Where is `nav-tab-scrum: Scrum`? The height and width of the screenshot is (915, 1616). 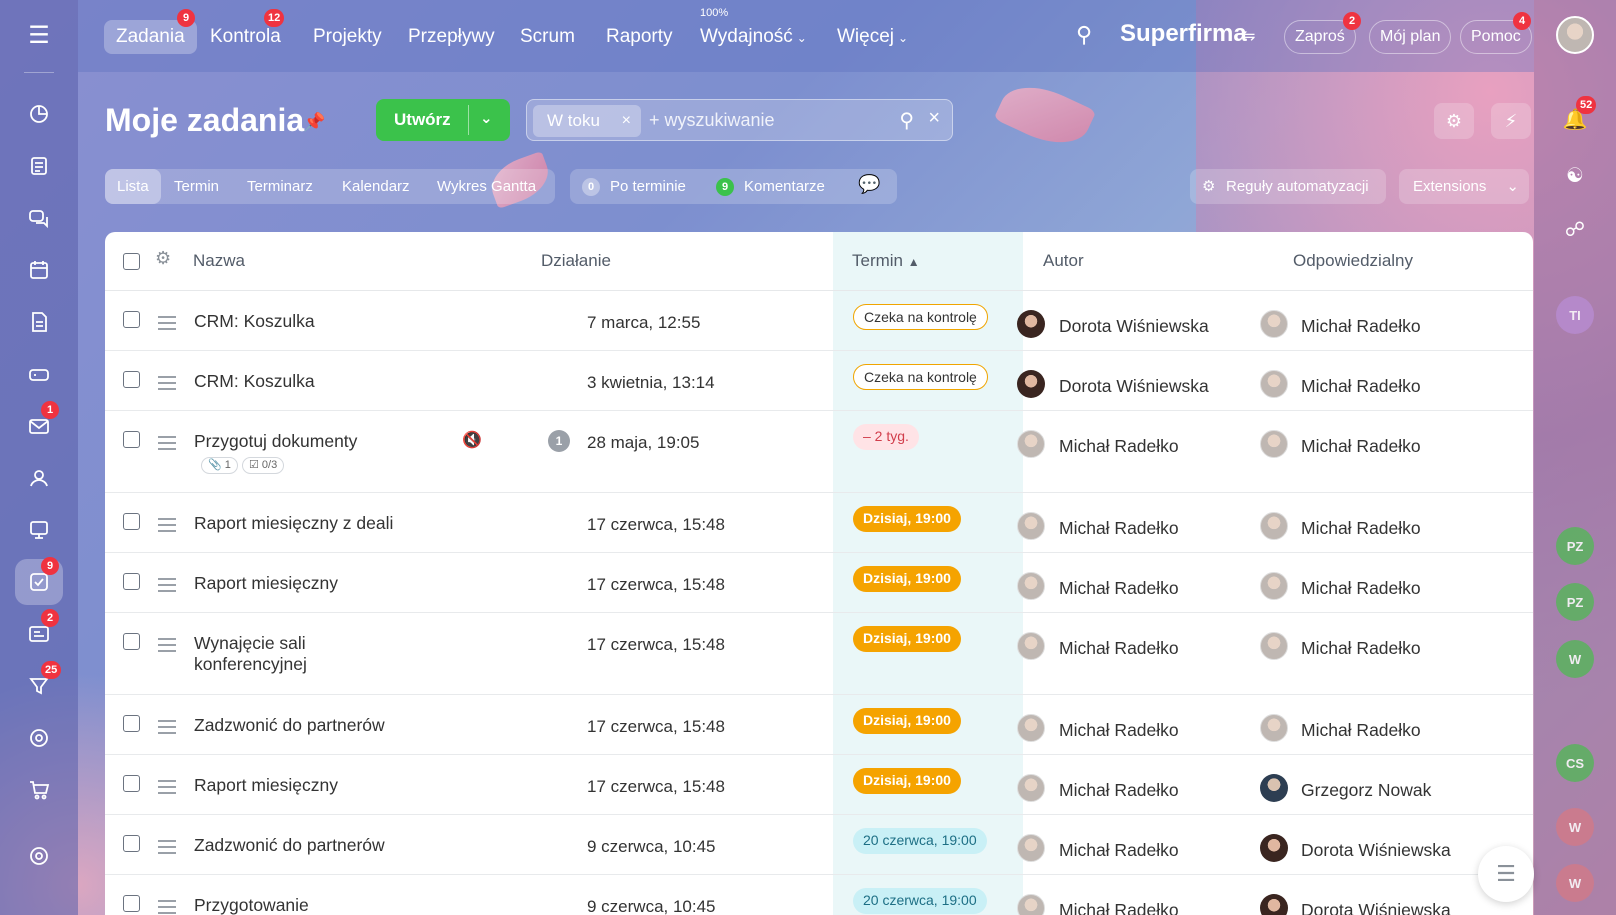
nav-tab-scrum: Scrum is located at coordinates (547, 37).